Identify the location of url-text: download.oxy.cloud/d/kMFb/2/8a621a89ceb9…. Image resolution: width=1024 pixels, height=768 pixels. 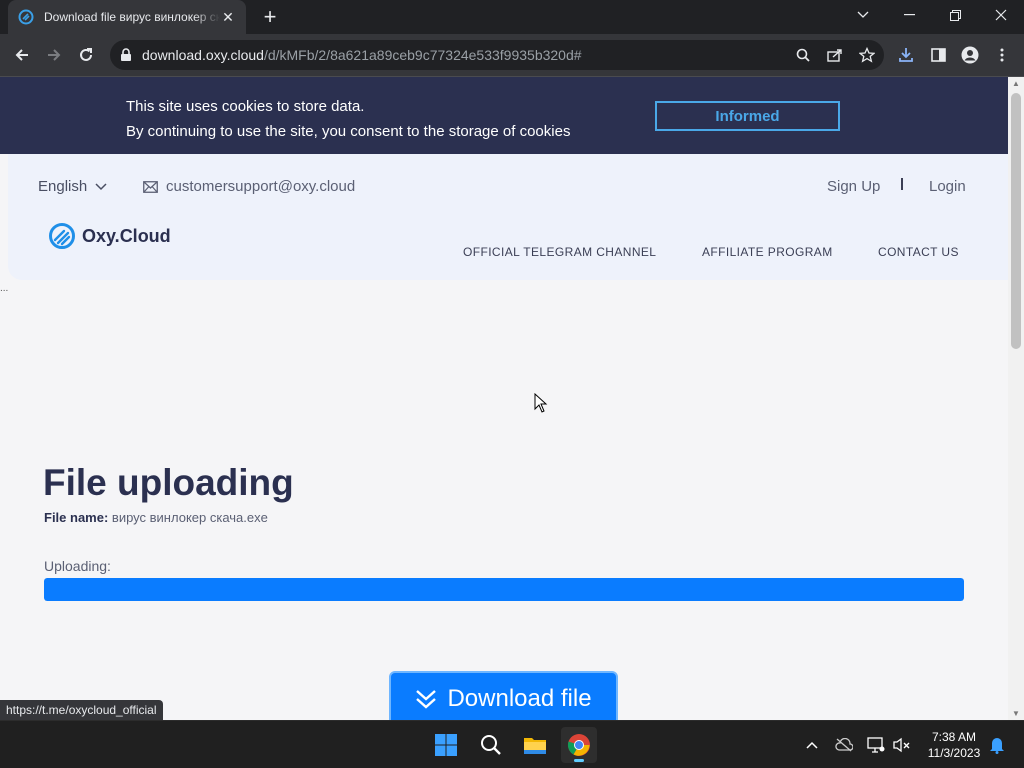
(362, 55).